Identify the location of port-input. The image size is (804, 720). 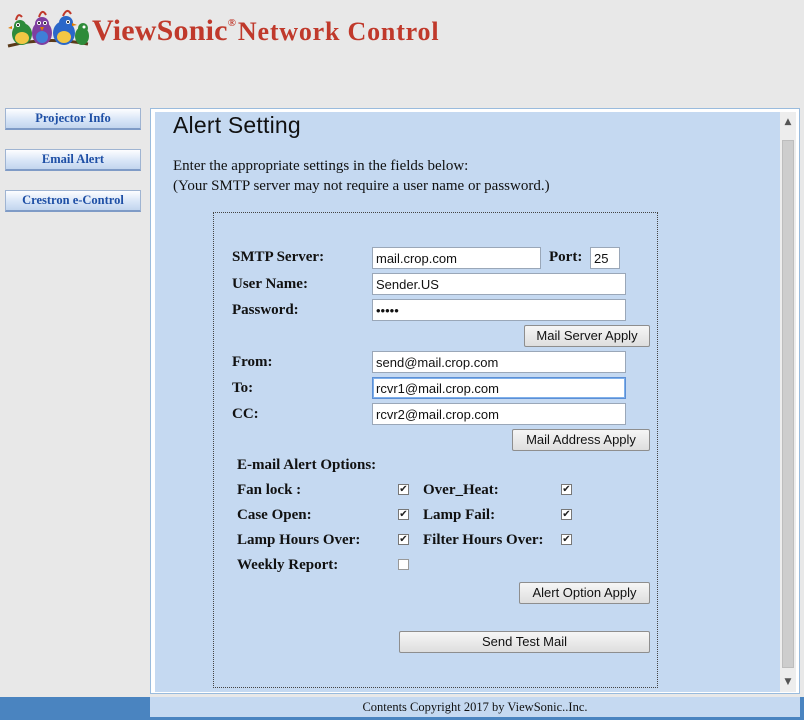
(605, 258).